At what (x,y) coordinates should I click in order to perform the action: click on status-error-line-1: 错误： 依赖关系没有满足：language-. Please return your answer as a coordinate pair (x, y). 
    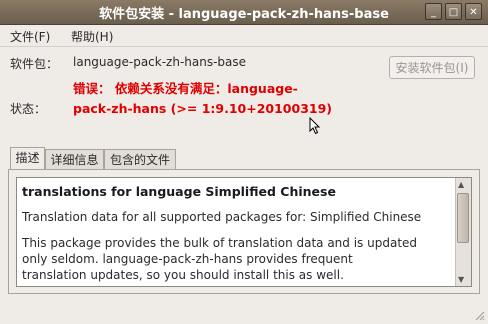
    Looking at the image, I should click on (185, 88).